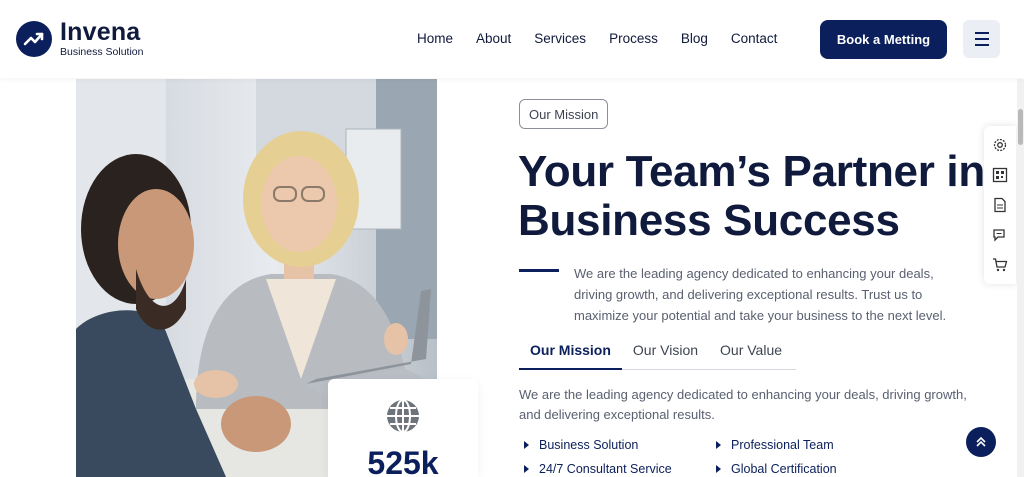  Describe the element at coordinates (560, 38) in the screenshot. I see `nav-services: Services` at that location.